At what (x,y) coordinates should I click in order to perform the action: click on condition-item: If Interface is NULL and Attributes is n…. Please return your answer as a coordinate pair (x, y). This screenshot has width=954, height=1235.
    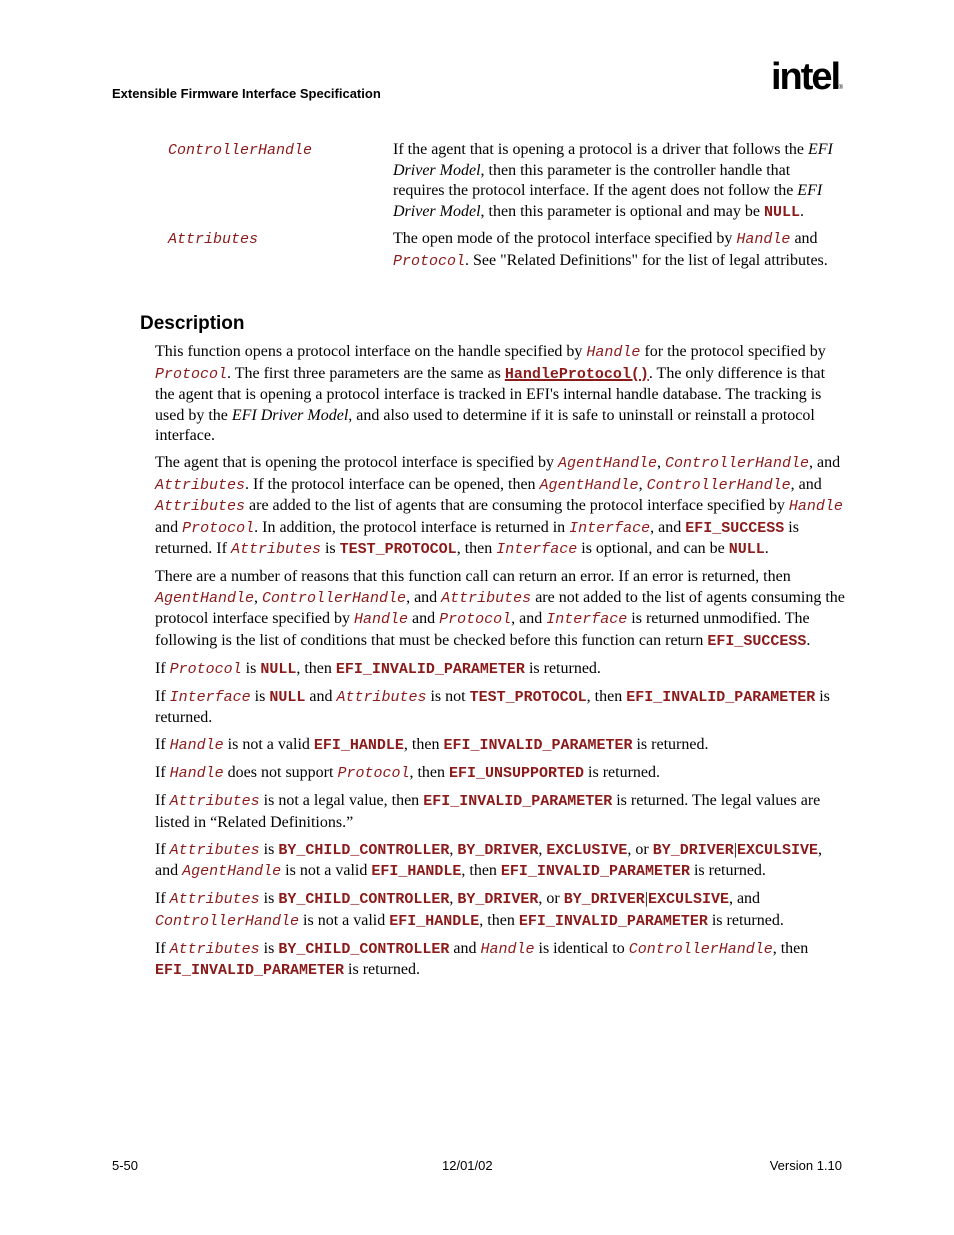
    Looking at the image, I should click on (492, 707).